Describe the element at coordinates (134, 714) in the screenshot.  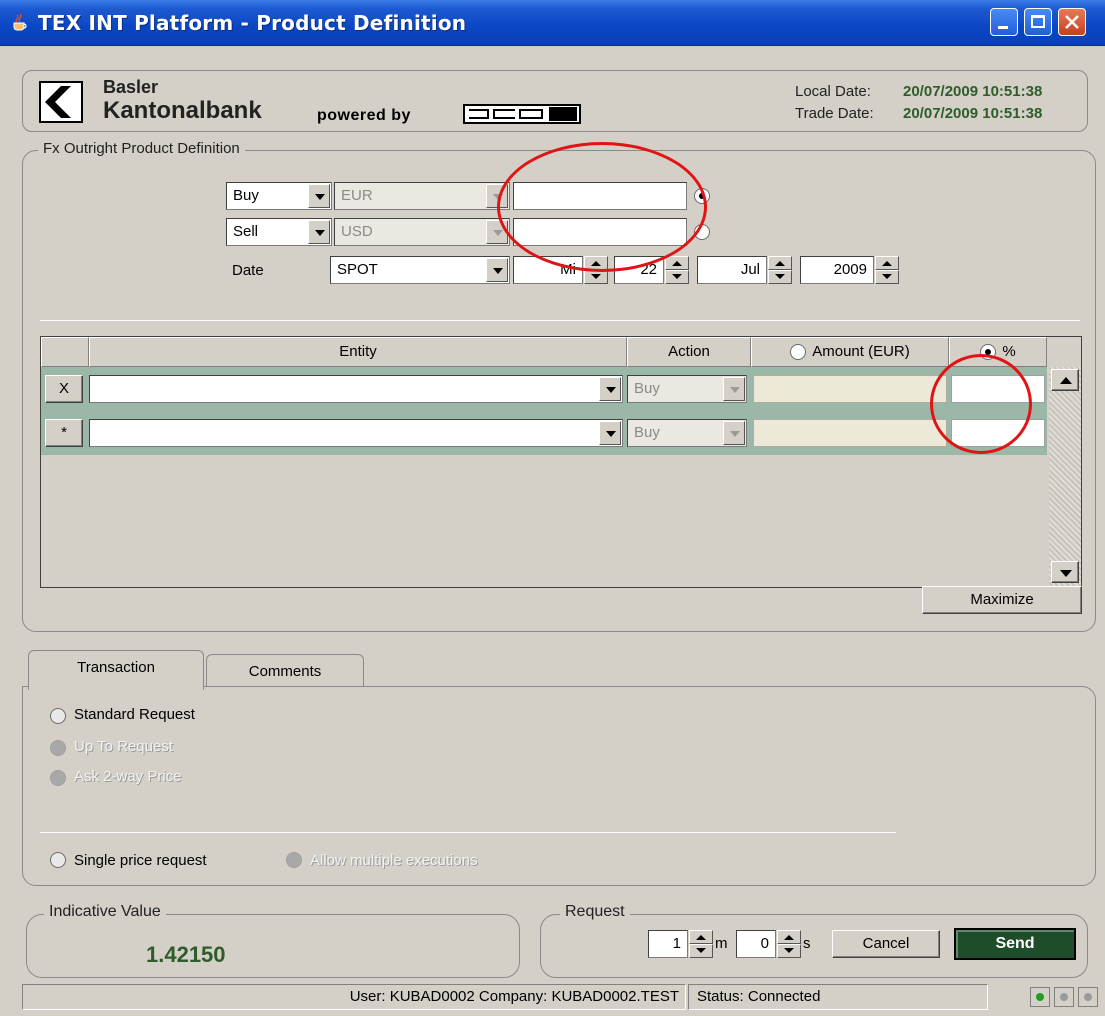
I see `standard-request-label: Standard Request` at that location.